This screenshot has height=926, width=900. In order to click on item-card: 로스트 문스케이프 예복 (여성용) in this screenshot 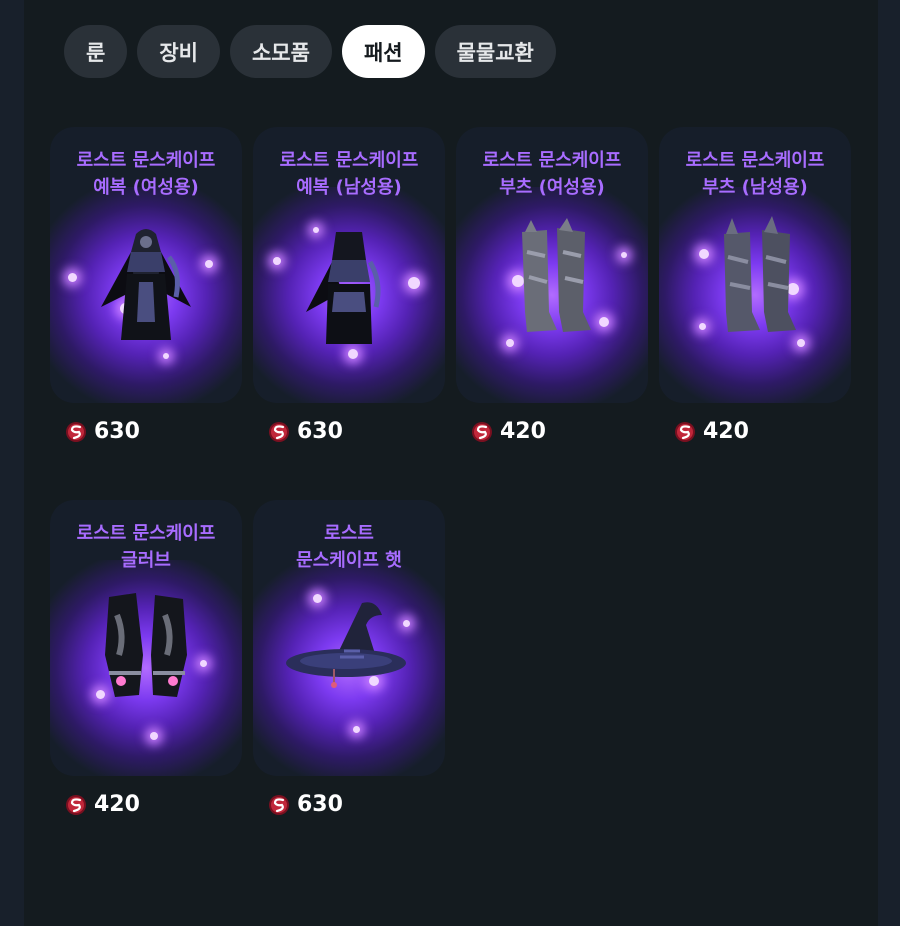, I will do `click(146, 265)`.